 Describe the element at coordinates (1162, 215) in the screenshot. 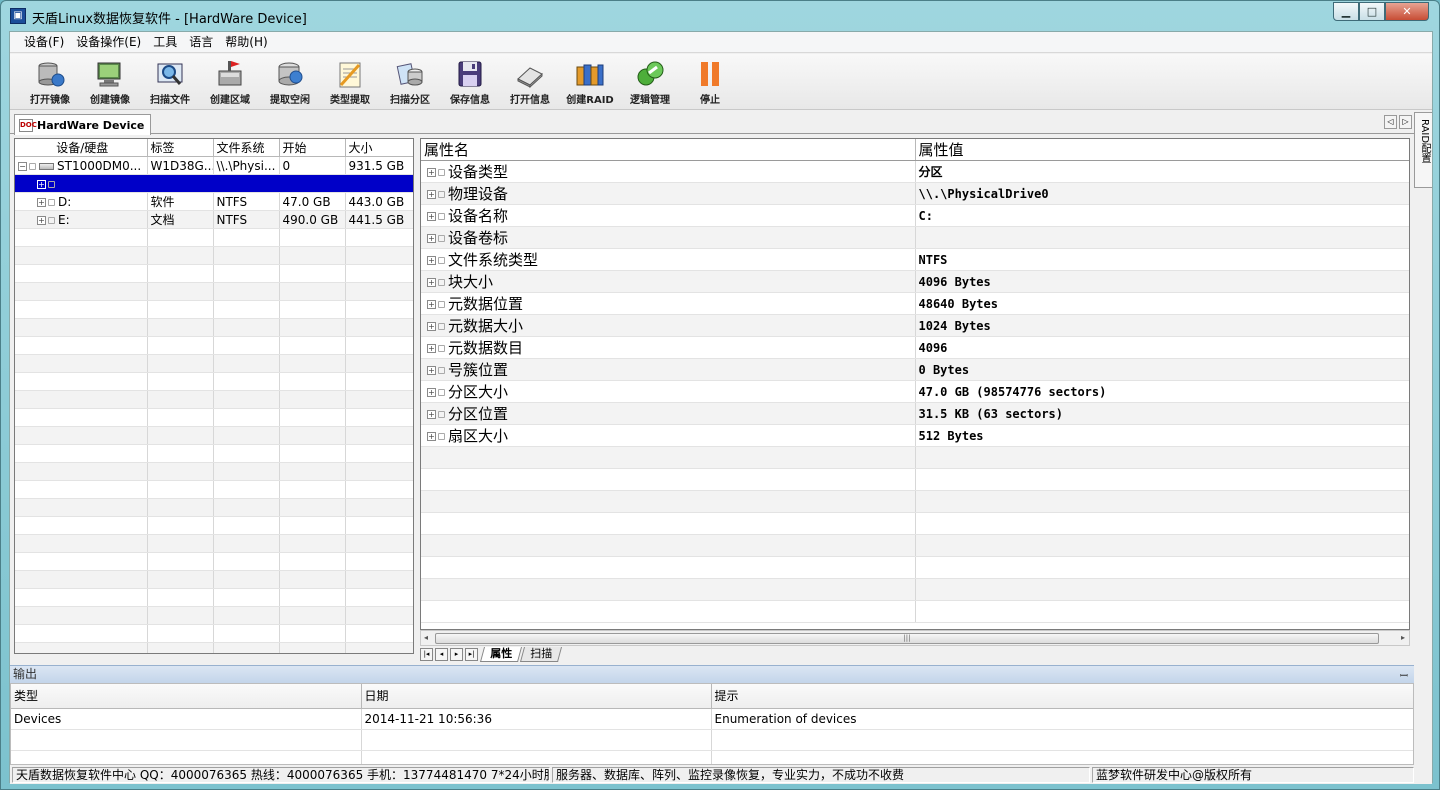

I see `property-value-cell: C:` at that location.